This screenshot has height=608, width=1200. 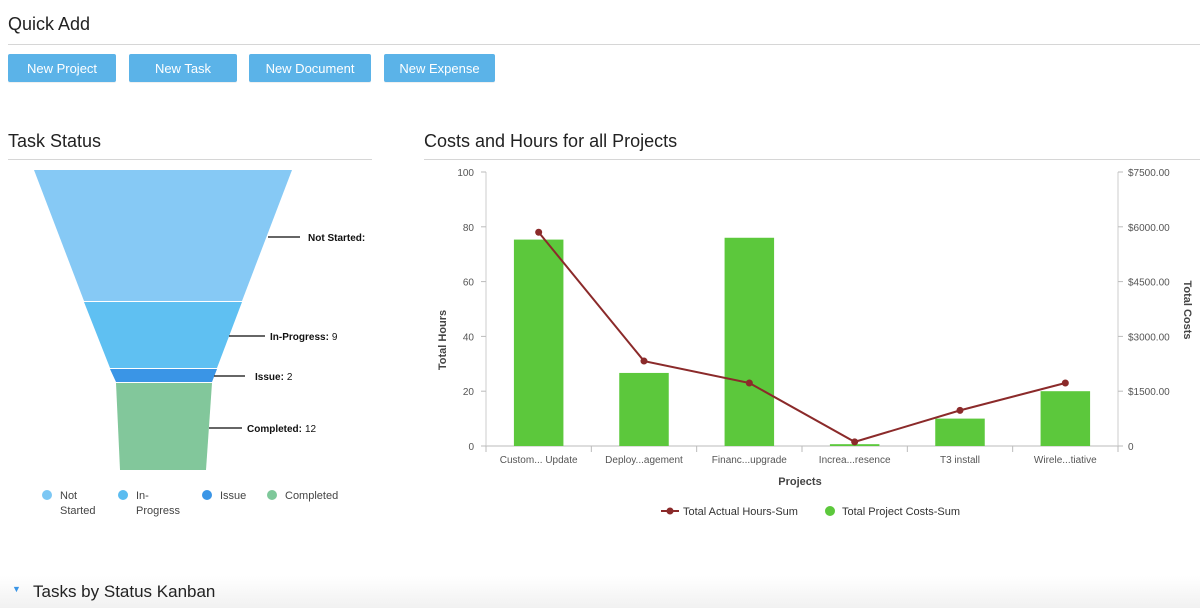 I want to click on y-tick-label: 20, so click(x=469, y=392).